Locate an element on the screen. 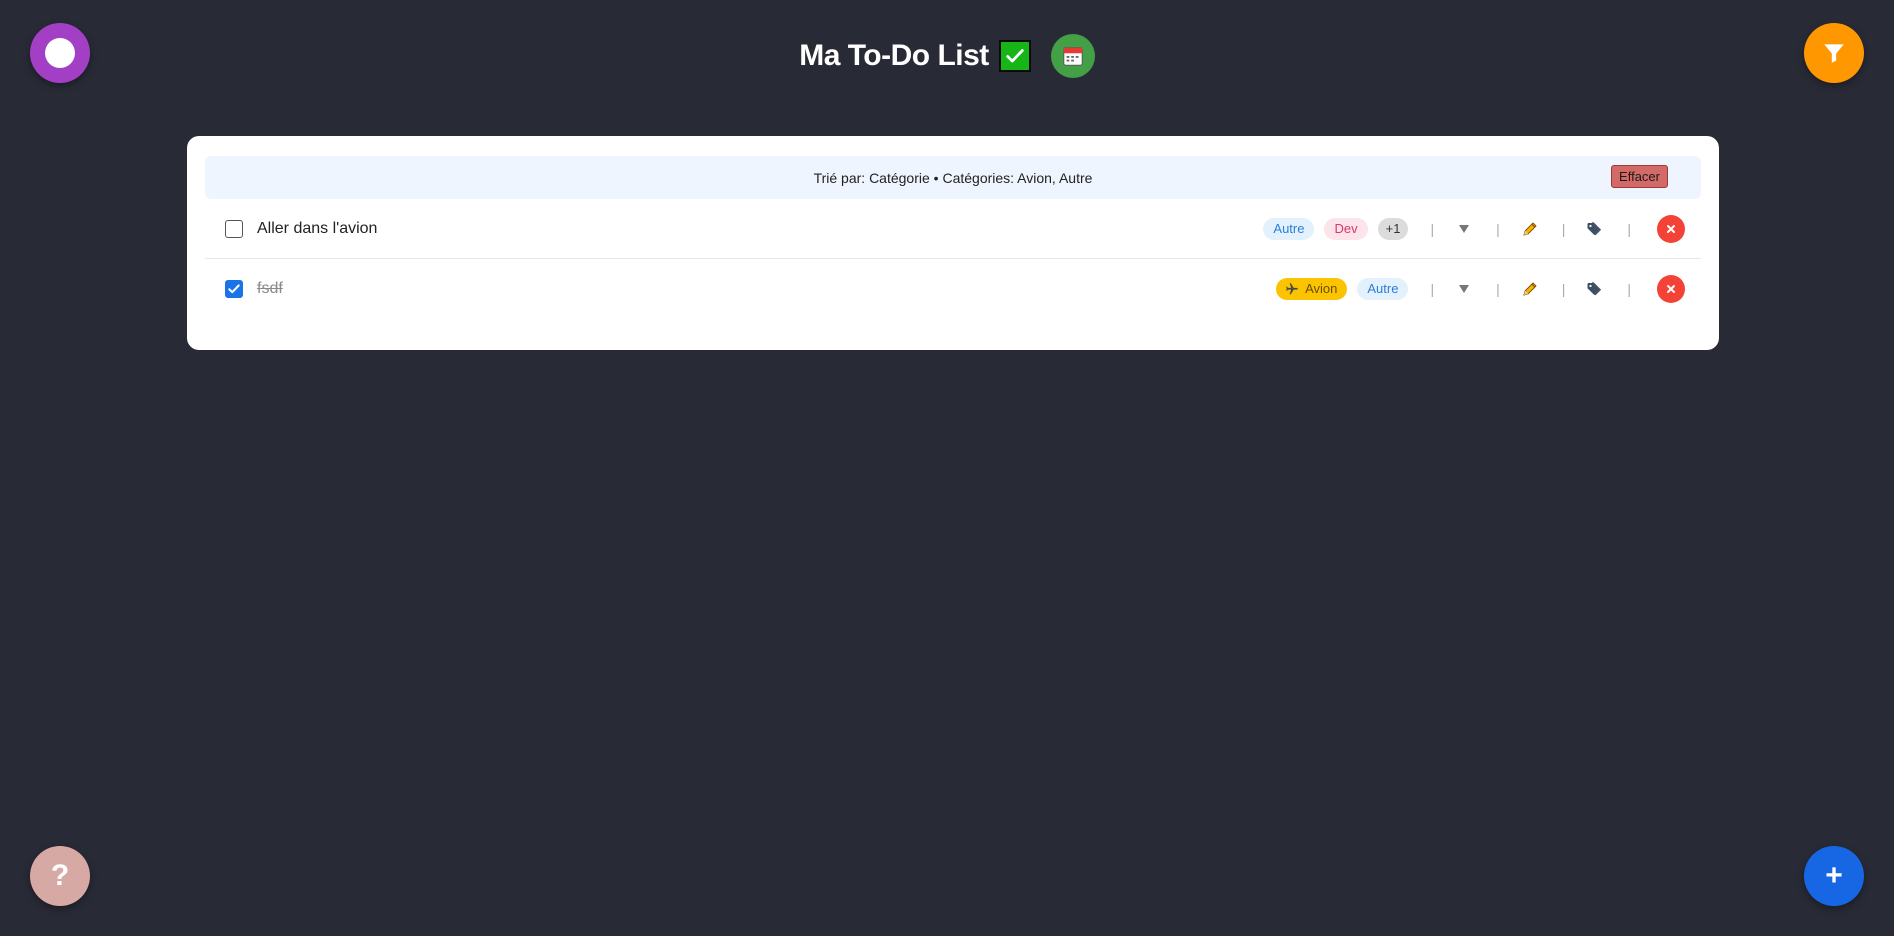 The image size is (1894, 936). tag-dev: Dev is located at coordinates (1346, 228).